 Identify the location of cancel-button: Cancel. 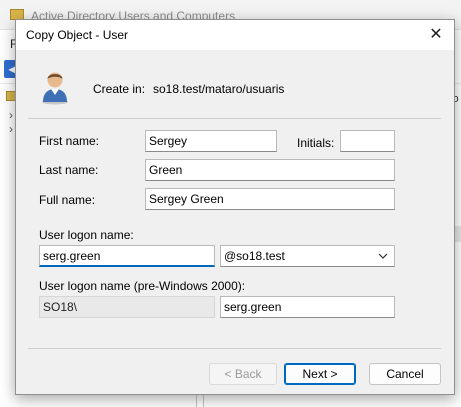
(405, 374).